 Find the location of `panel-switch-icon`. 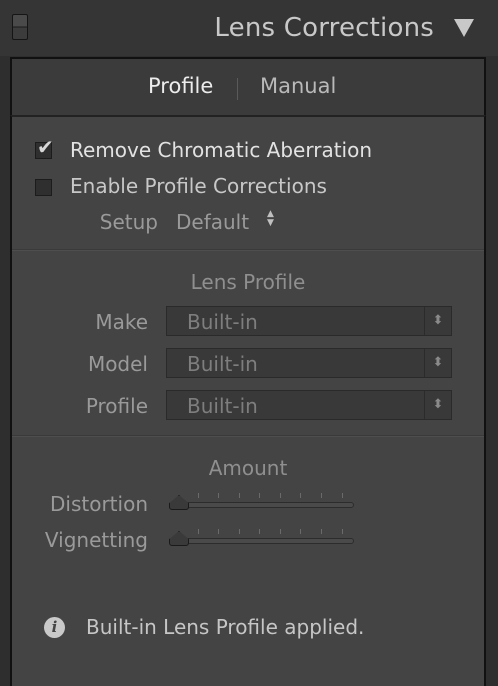

panel-switch-icon is located at coordinates (20, 27).